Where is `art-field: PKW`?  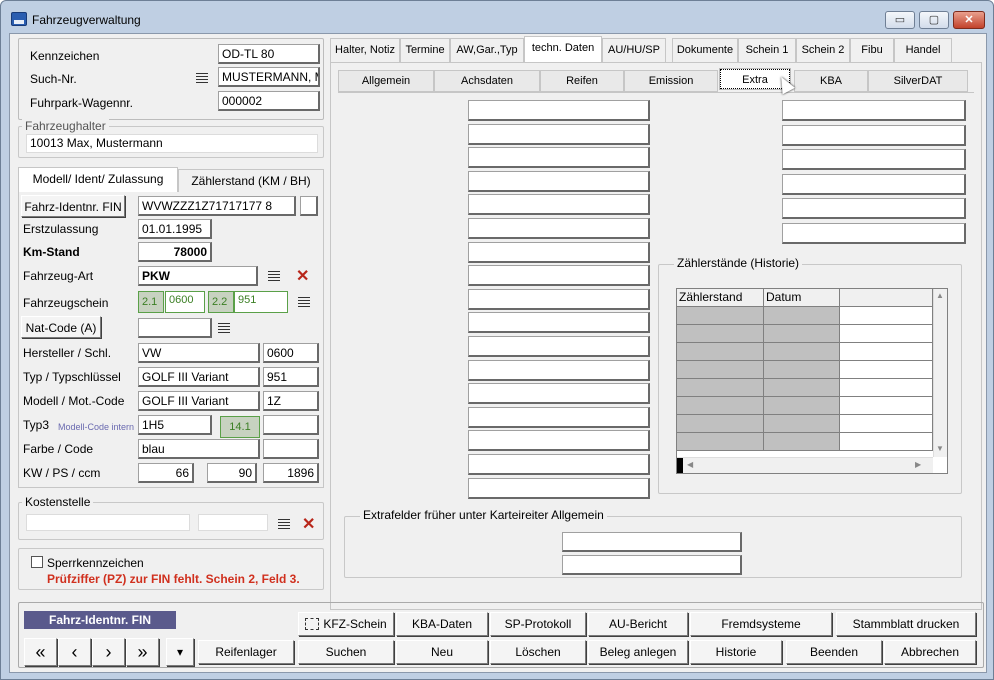 art-field: PKW is located at coordinates (198, 276).